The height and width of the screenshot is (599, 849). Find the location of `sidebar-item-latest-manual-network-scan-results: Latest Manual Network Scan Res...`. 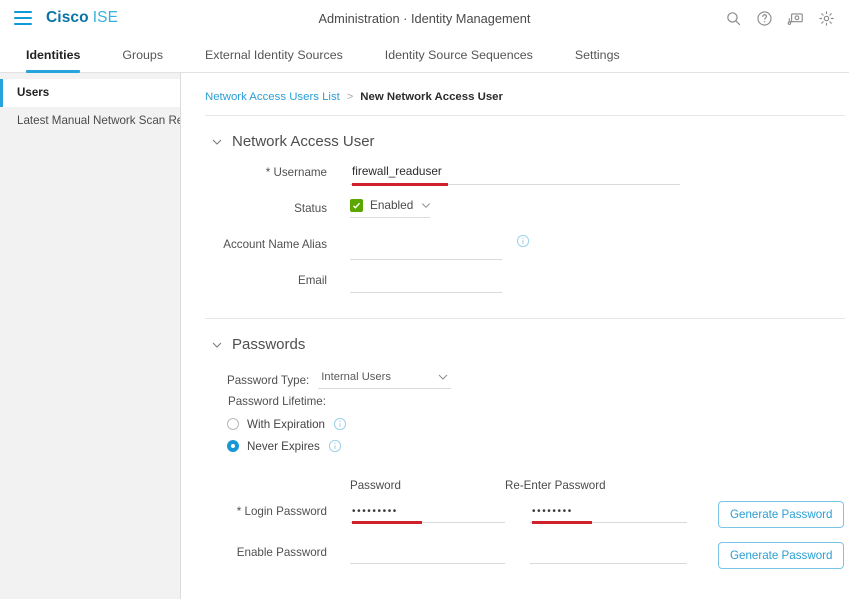

sidebar-item-latest-manual-network-scan-results: Latest Manual Network Scan Res... is located at coordinates (90, 121).